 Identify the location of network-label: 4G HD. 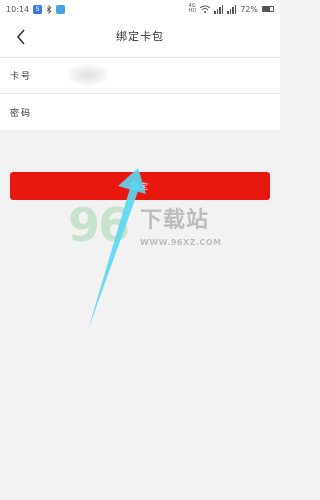
(193, 9).